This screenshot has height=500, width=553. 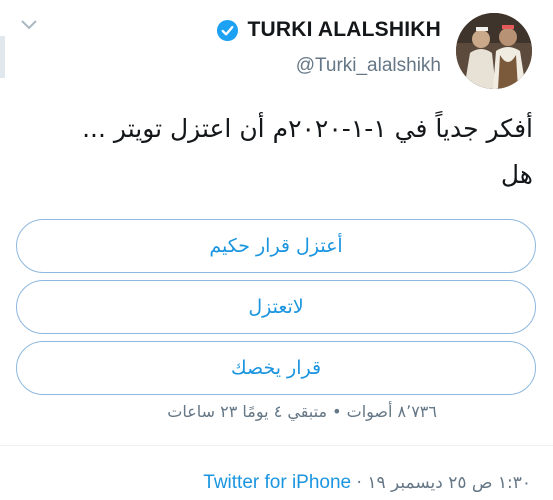 I want to click on avatar, so click(x=494, y=51).